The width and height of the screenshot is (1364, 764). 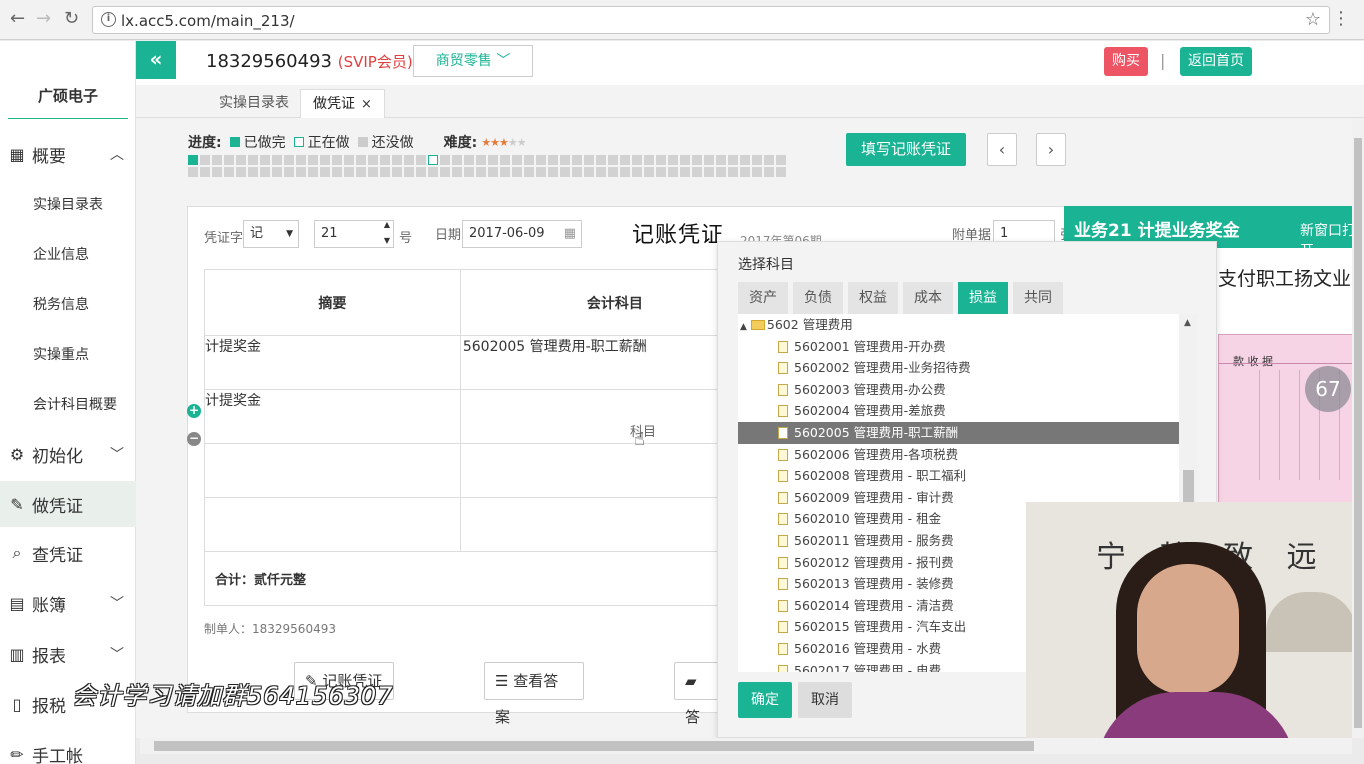 What do you see at coordinates (928, 298) in the screenshot?
I see `tab-cost: 成本` at bounding box center [928, 298].